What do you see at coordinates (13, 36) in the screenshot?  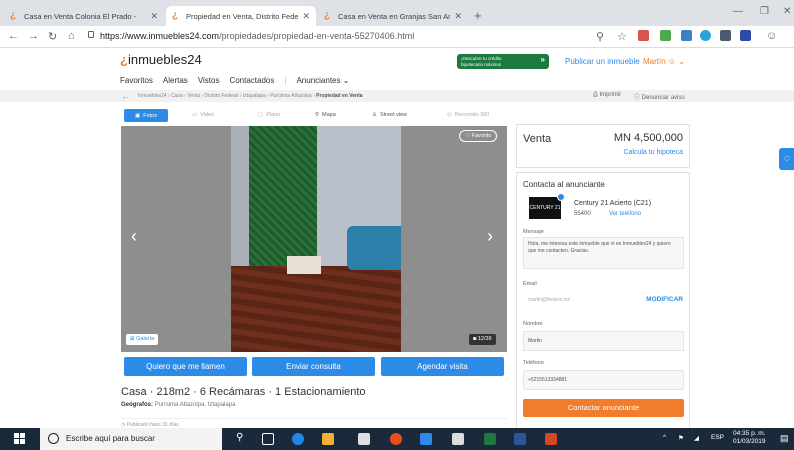 I see `back-icon: ←` at bounding box center [13, 36].